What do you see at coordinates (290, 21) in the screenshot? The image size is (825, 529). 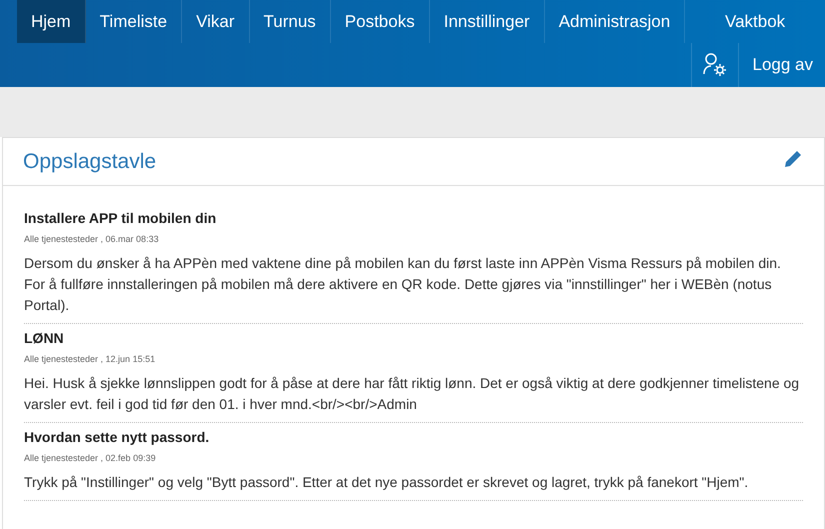 I see `nav-tab: Turnus` at bounding box center [290, 21].